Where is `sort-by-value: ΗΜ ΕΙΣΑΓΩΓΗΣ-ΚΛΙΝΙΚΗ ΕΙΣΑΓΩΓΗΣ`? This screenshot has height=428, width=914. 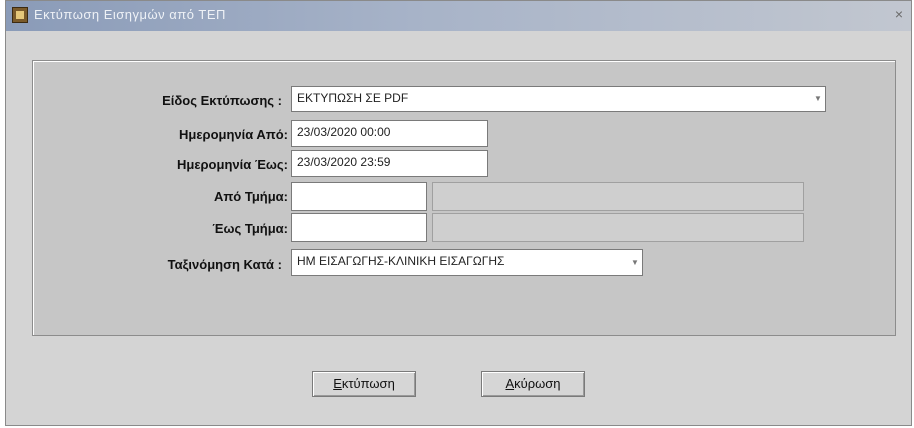
sort-by-value: ΗΜ ΕΙΣΑΓΩΓΗΣ-ΚΛΙΝΙΚΗ ΕΙΣΑΓΩΓΗΣ is located at coordinates (401, 261).